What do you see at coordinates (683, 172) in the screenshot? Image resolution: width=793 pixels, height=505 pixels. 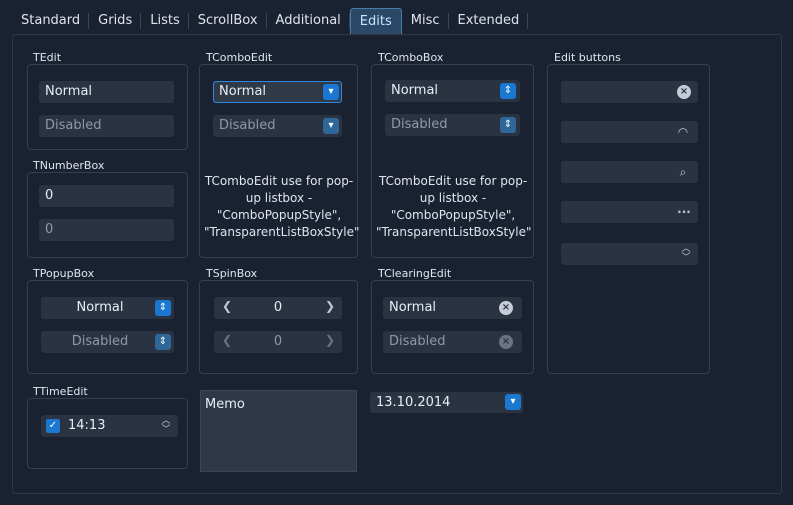 I see `search-icon: ⌕` at bounding box center [683, 172].